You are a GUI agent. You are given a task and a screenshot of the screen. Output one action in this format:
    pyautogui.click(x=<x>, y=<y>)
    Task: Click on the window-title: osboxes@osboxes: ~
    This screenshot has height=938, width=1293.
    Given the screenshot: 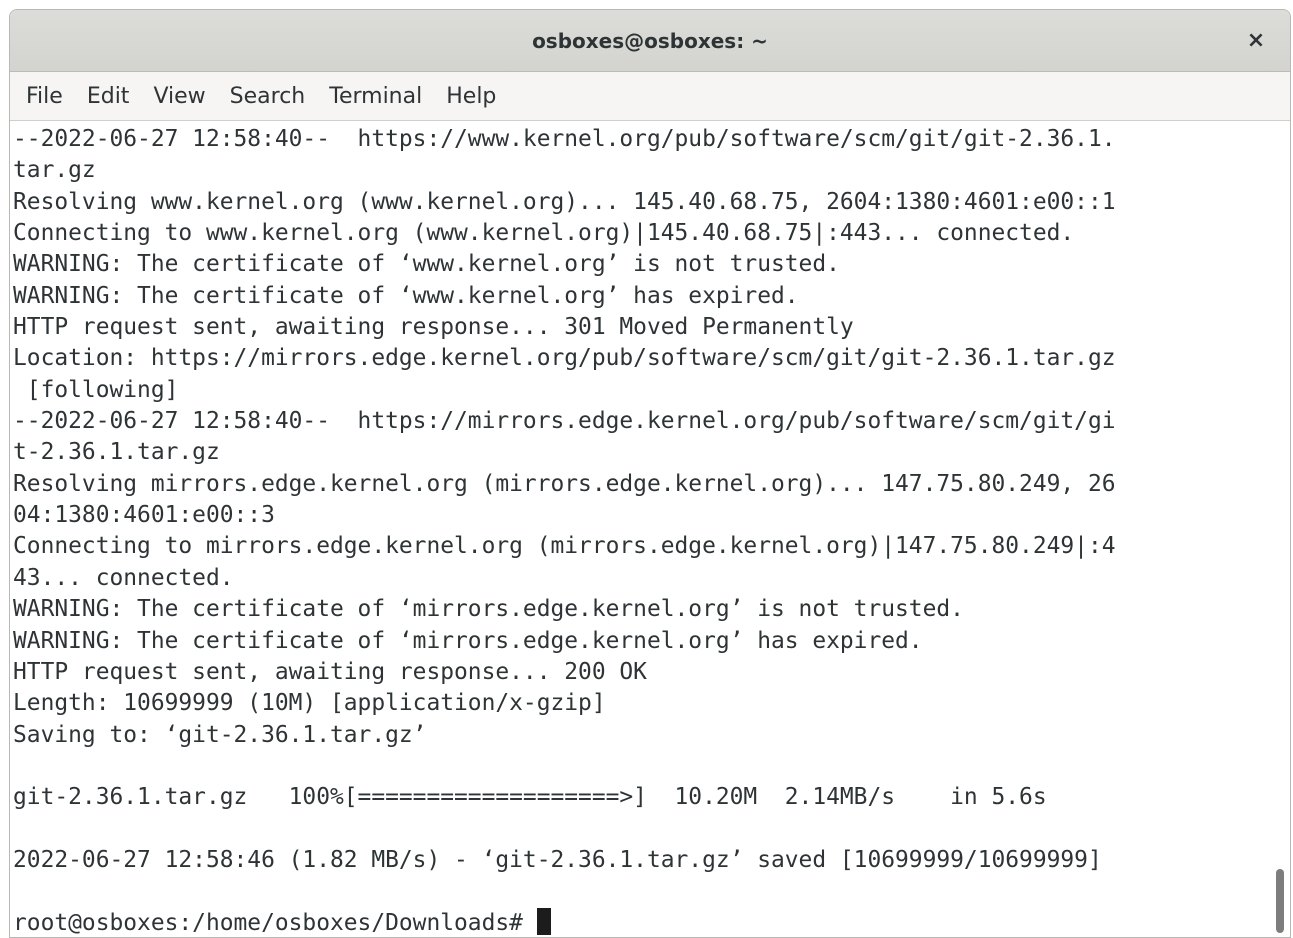 What is the action you would take?
    pyautogui.click(x=650, y=41)
    